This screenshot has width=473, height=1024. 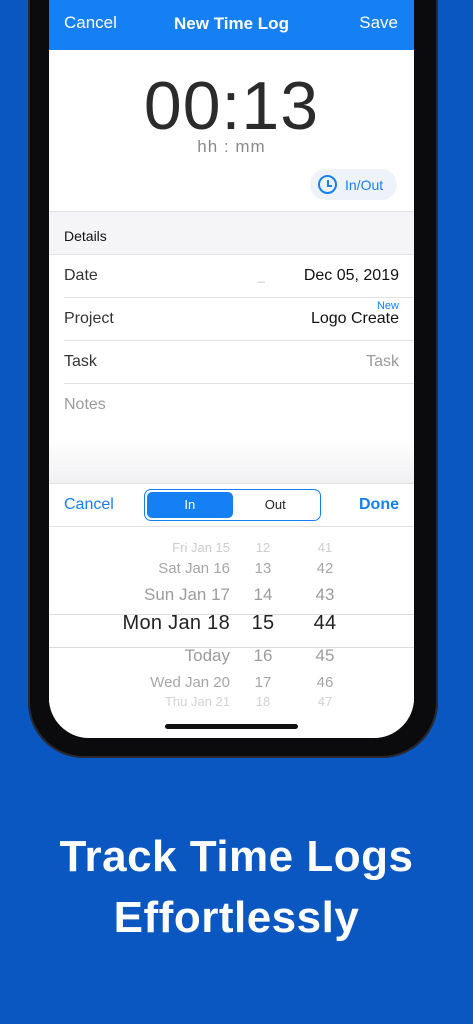 What do you see at coordinates (207, 656) in the screenshot?
I see `picker-date-item: Today` at bounding box center [207, 656].